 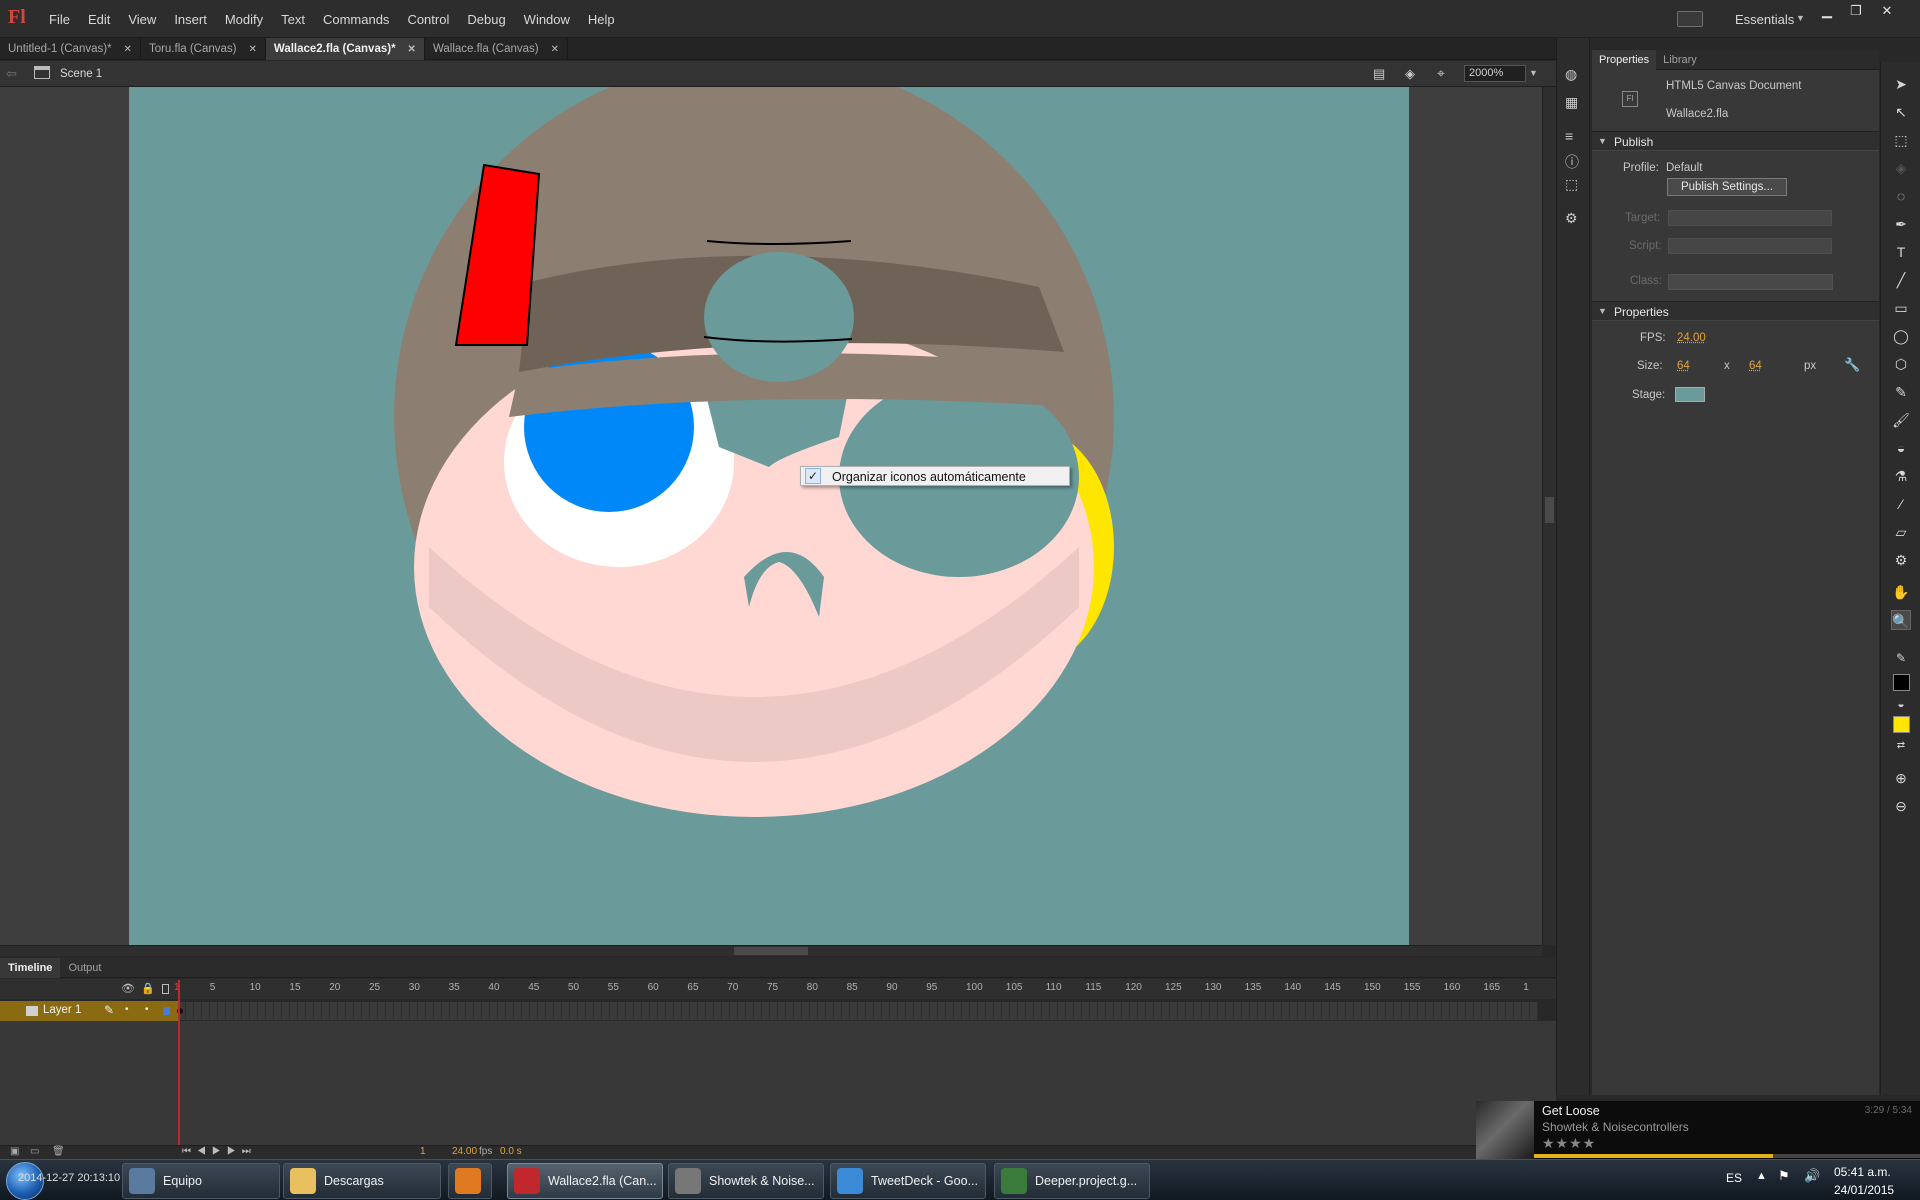 What do you see at coordinates (89, 1011) in the screenshot?
I see `layer-row: Layer 1 ✎ • •` at bounding box center [89, 1011].